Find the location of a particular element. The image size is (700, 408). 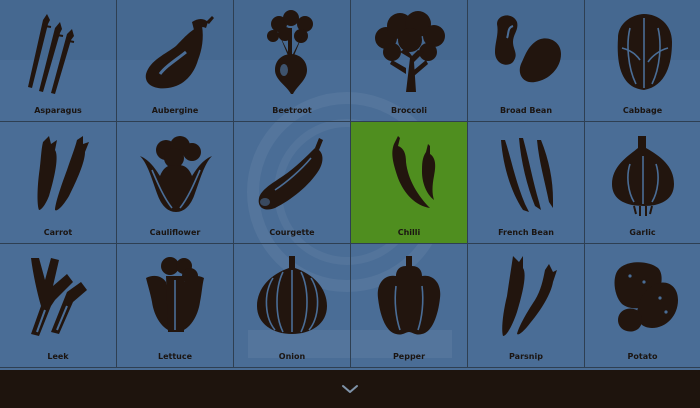

tile-label: Garlic is located at coordinates (642, 232).